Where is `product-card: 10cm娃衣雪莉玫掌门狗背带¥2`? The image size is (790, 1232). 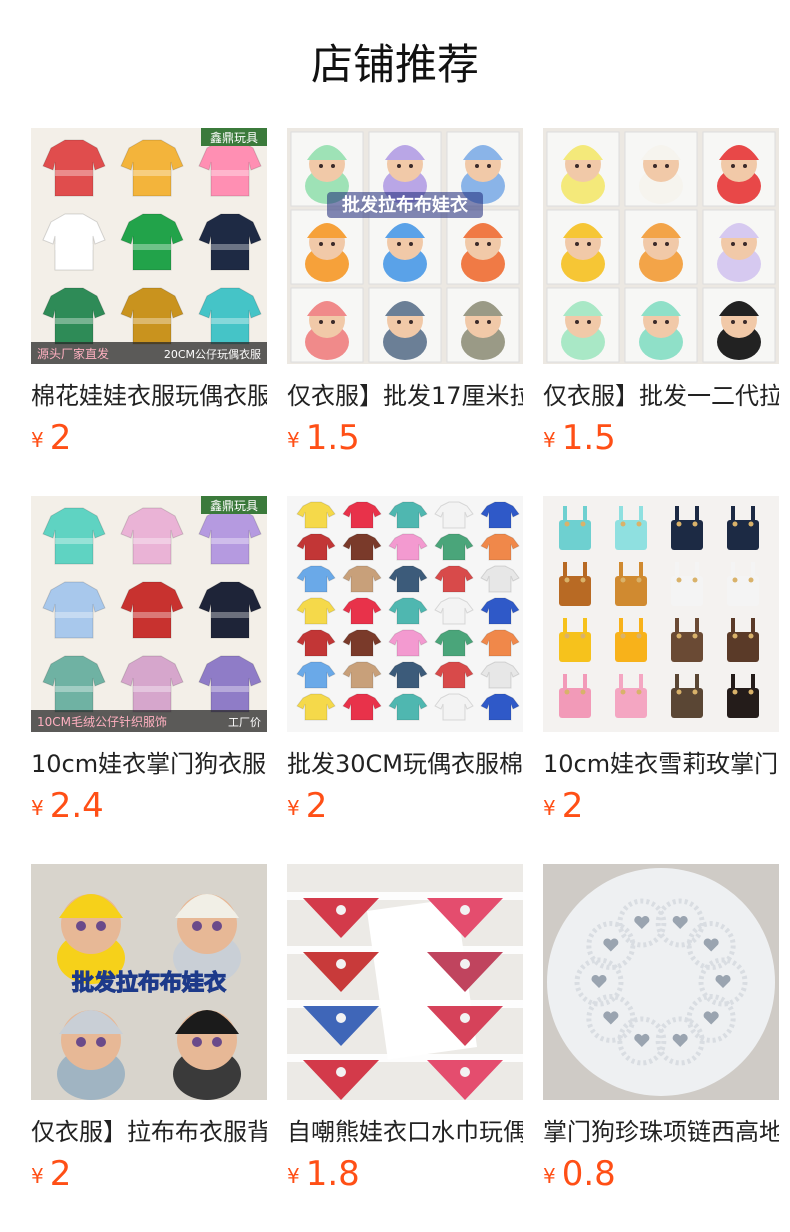 product-card: 10cm娃衣雪莉玫掌门狗背带¥2 is located at coordinates (661, 666).